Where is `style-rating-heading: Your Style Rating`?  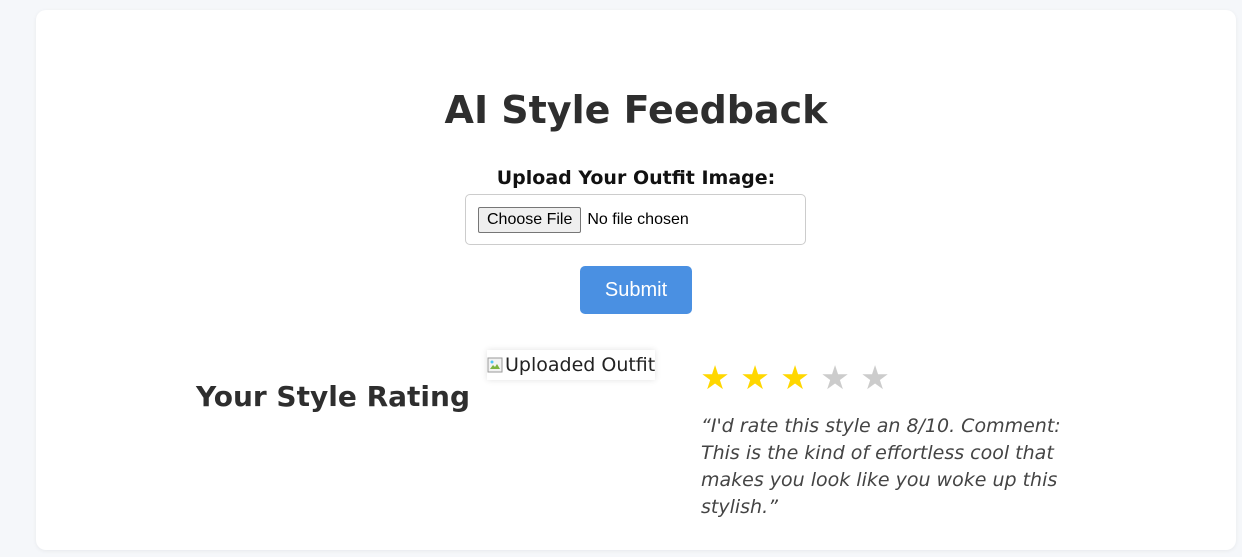
style-rating-heading: Your Style Rating is located at coordinates (333, 396).